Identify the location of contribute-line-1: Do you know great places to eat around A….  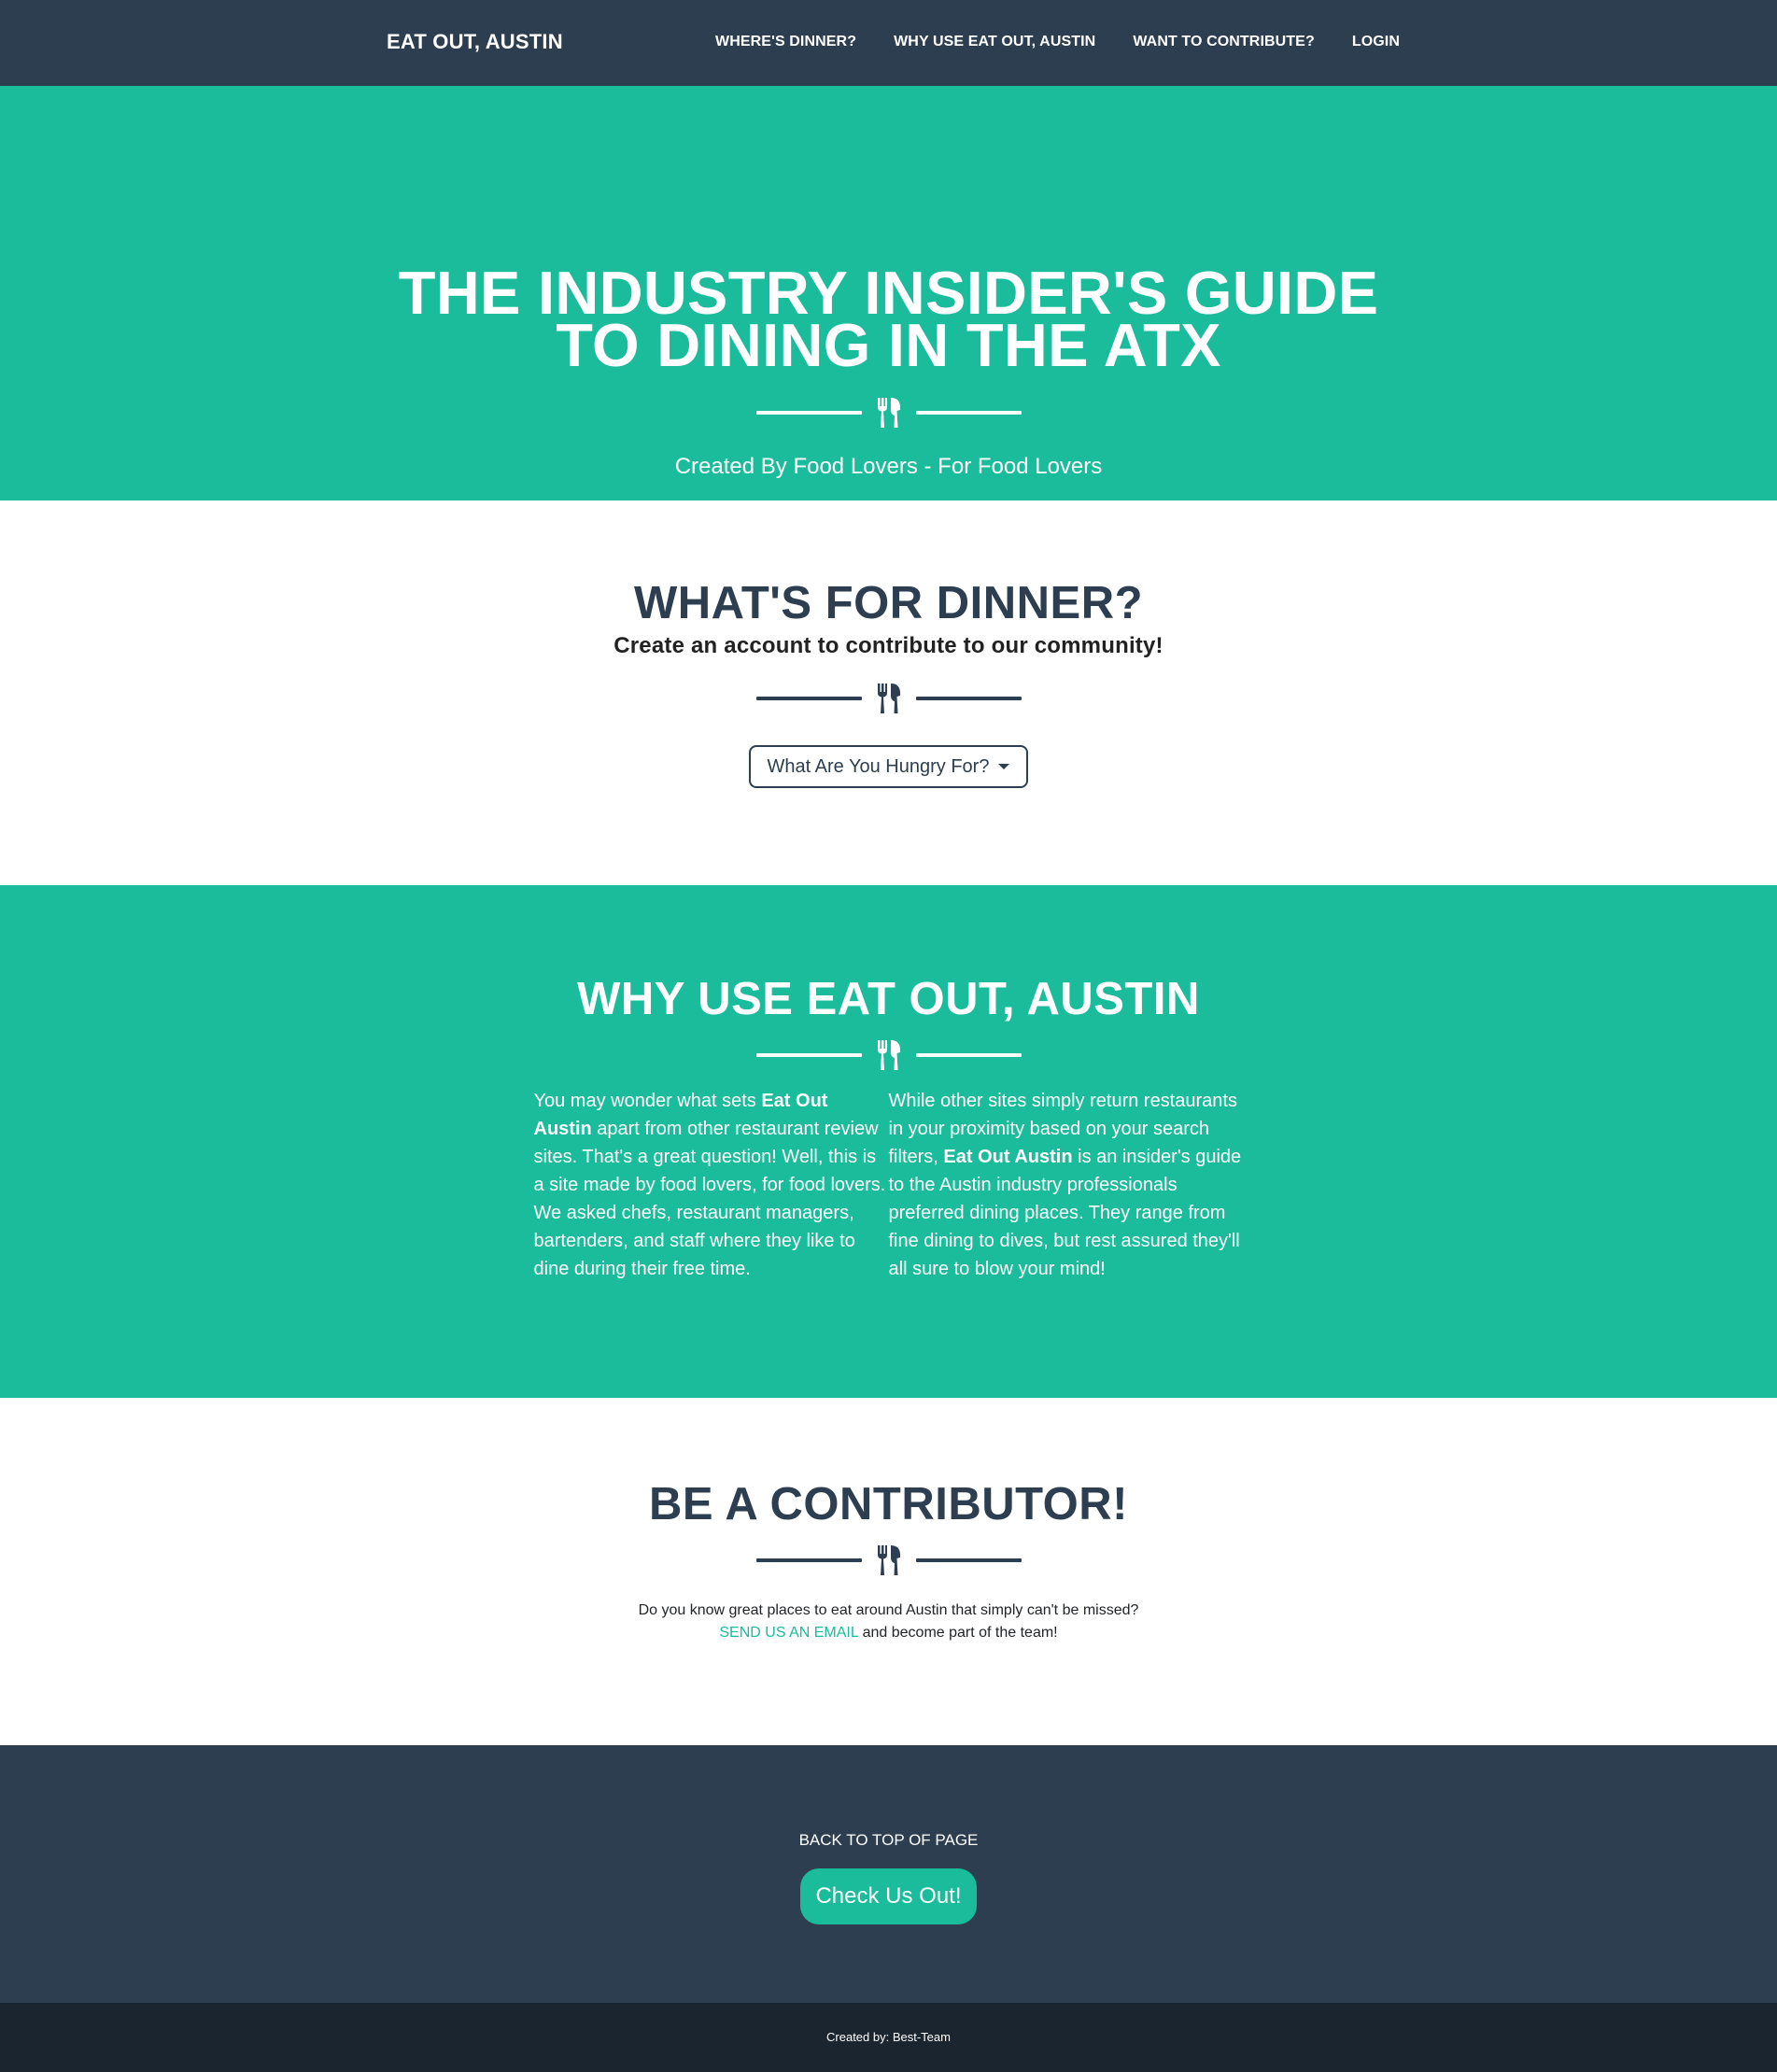
(889, 1610).